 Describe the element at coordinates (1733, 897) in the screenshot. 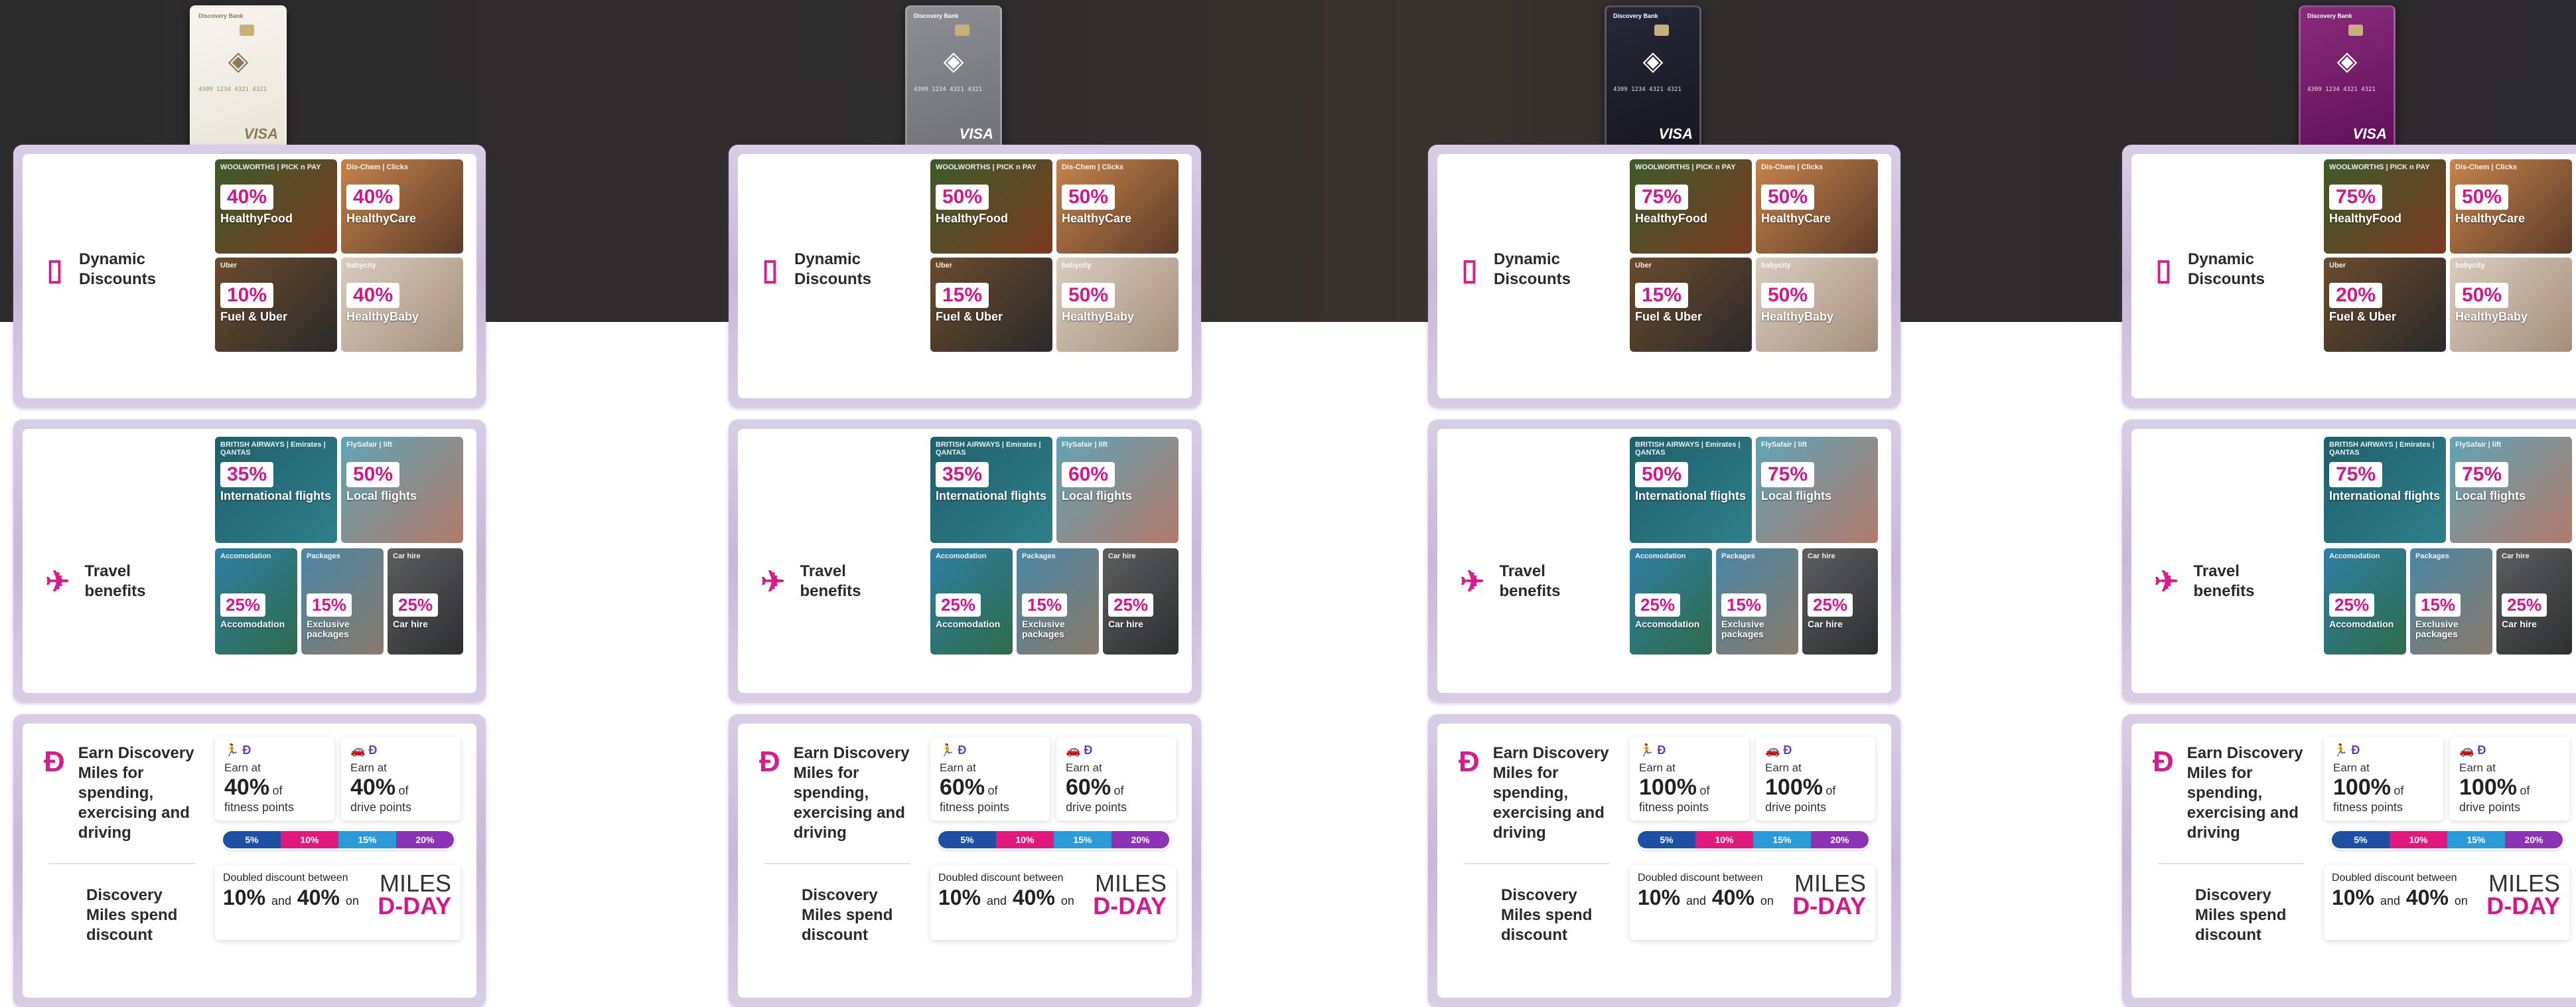

I see `discount-high: 40%` at that location.